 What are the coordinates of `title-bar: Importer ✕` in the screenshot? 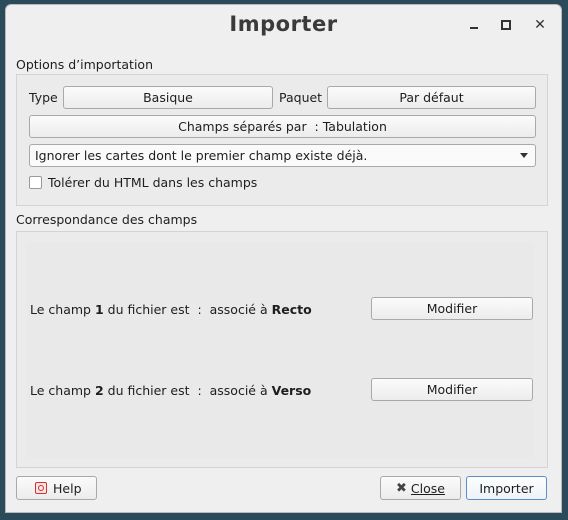 It's located at (283, 25).